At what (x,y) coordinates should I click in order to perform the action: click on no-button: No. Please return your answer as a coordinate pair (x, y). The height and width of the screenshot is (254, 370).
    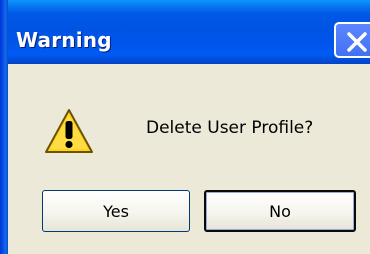
    Looking at the image, I should click on (280, 211).